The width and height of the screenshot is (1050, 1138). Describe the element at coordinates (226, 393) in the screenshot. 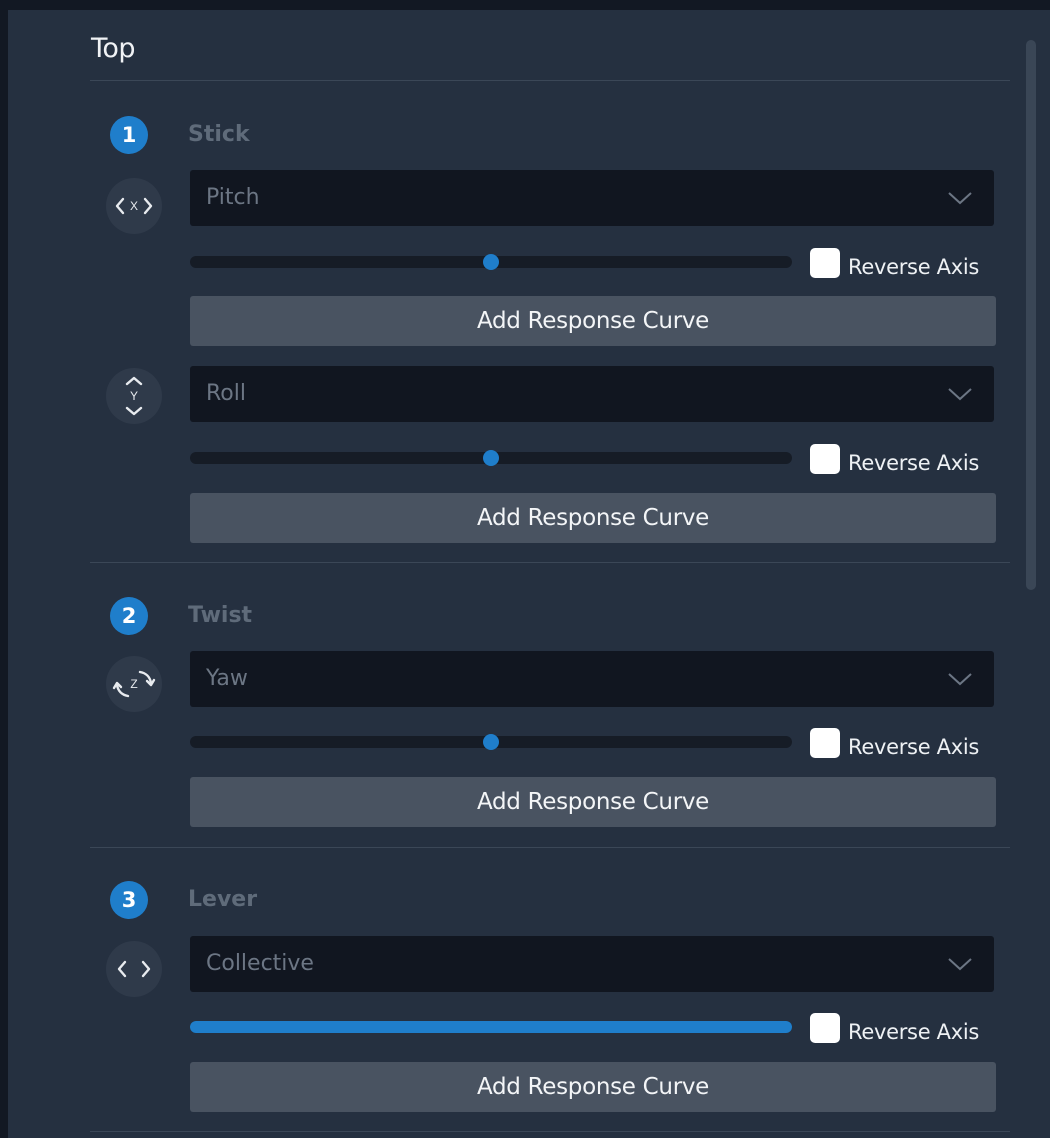

I see `axis-select-value: Roll` at that location.